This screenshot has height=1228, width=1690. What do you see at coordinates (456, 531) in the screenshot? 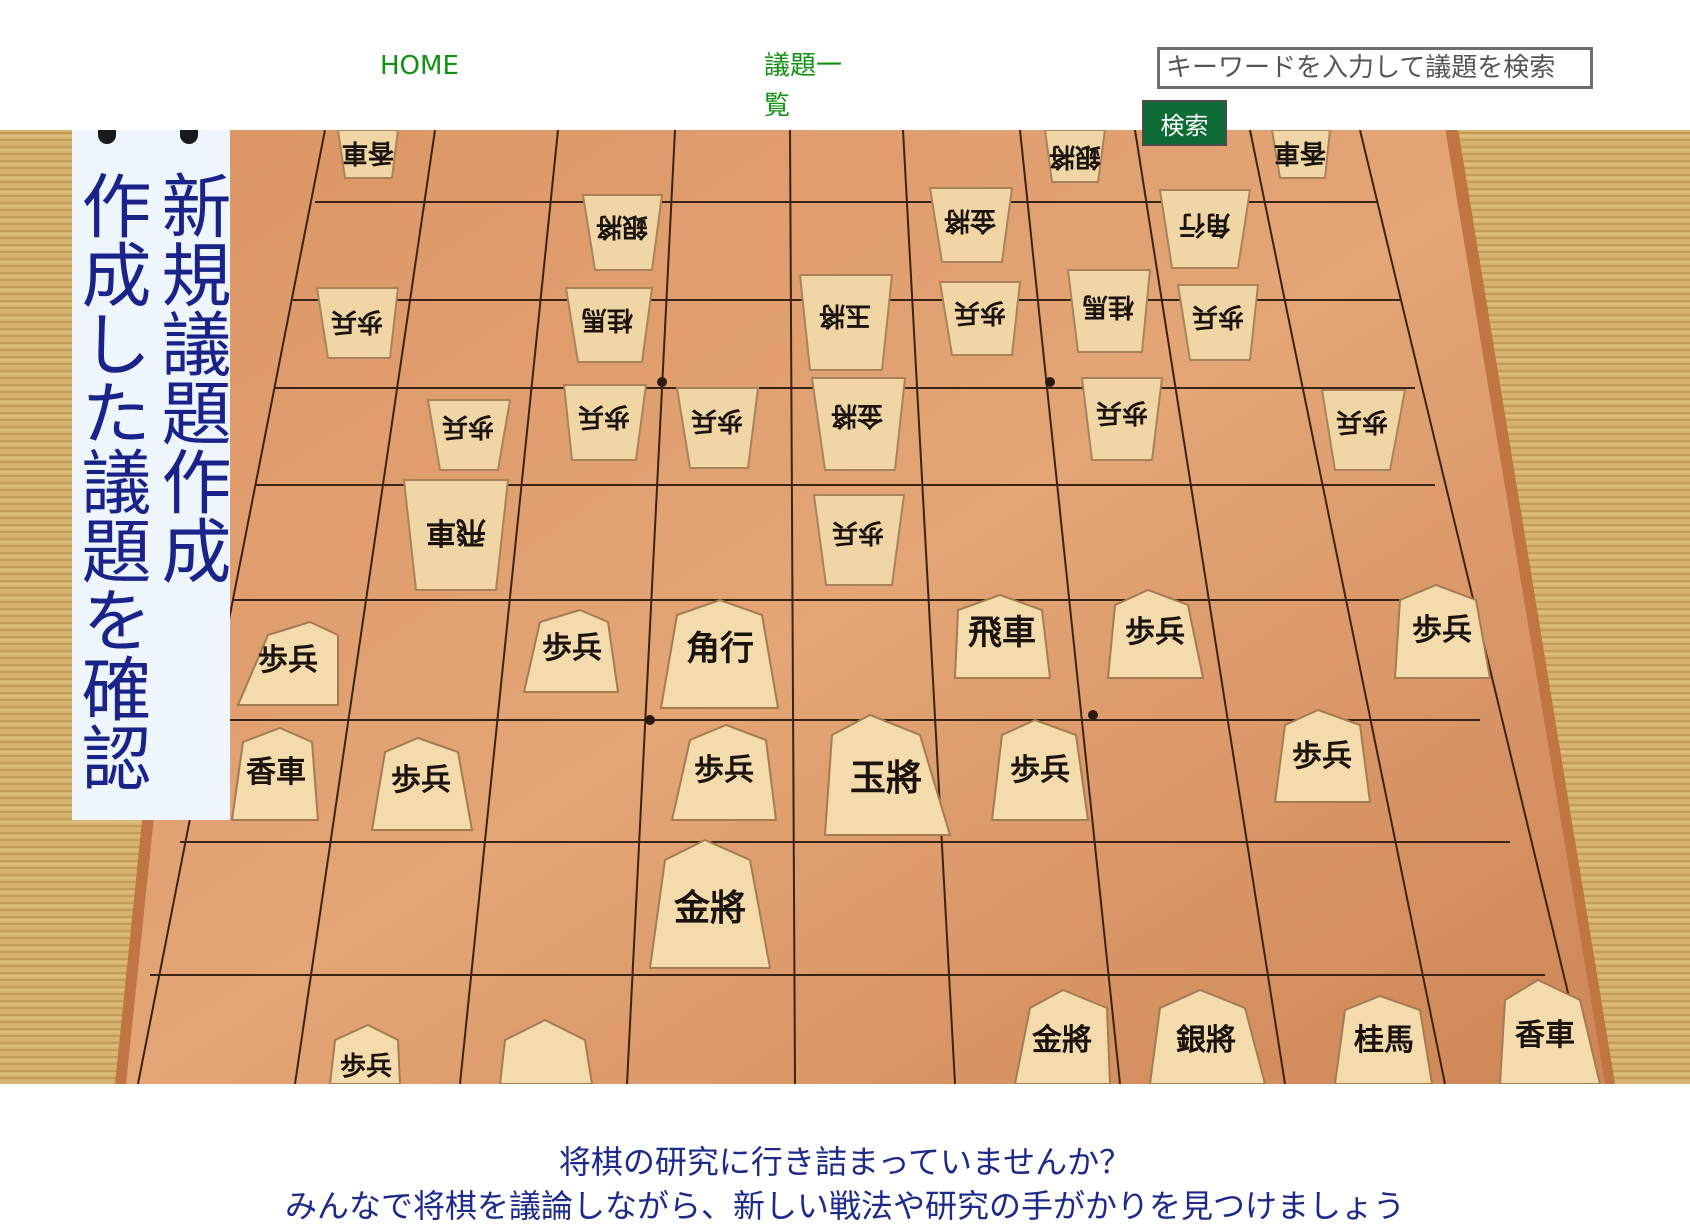
I see `svg-text: 飛車` at bounding box center [456, 531].